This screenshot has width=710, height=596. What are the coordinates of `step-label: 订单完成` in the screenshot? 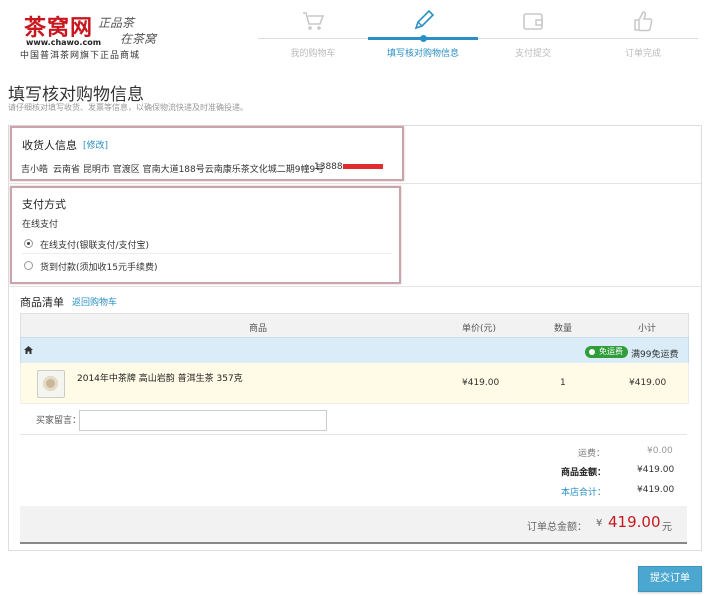 It's located at (642, 54).